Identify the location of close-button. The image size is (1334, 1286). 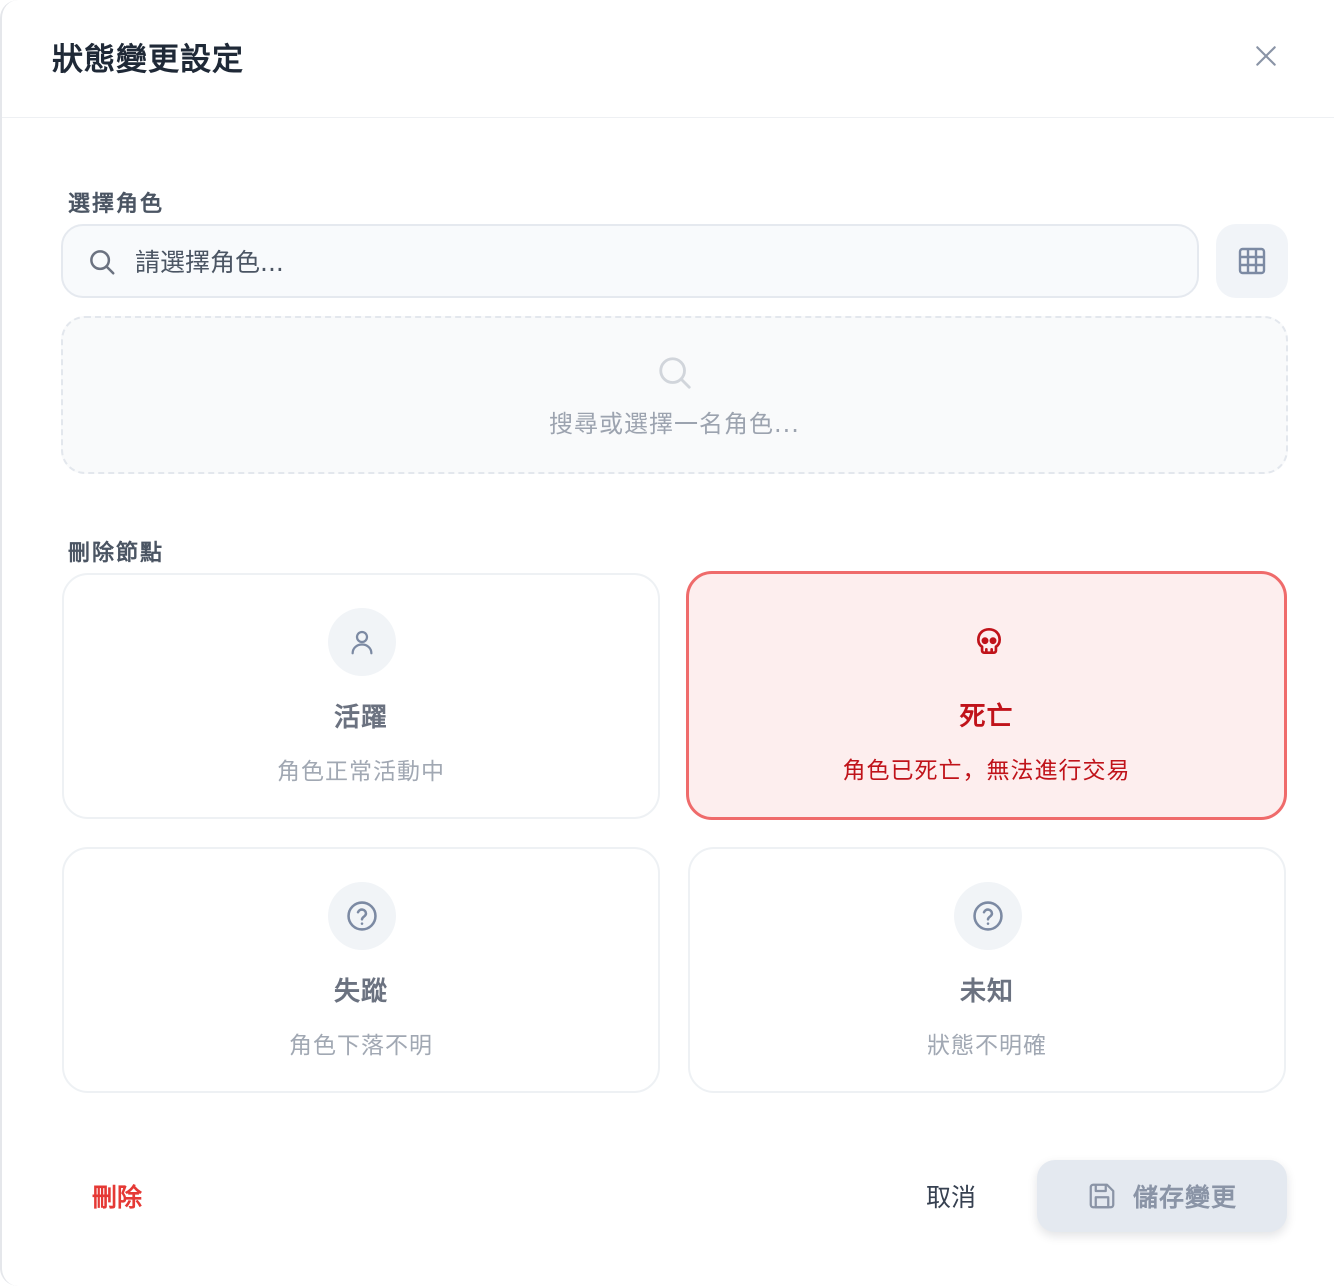
(1266, 56).